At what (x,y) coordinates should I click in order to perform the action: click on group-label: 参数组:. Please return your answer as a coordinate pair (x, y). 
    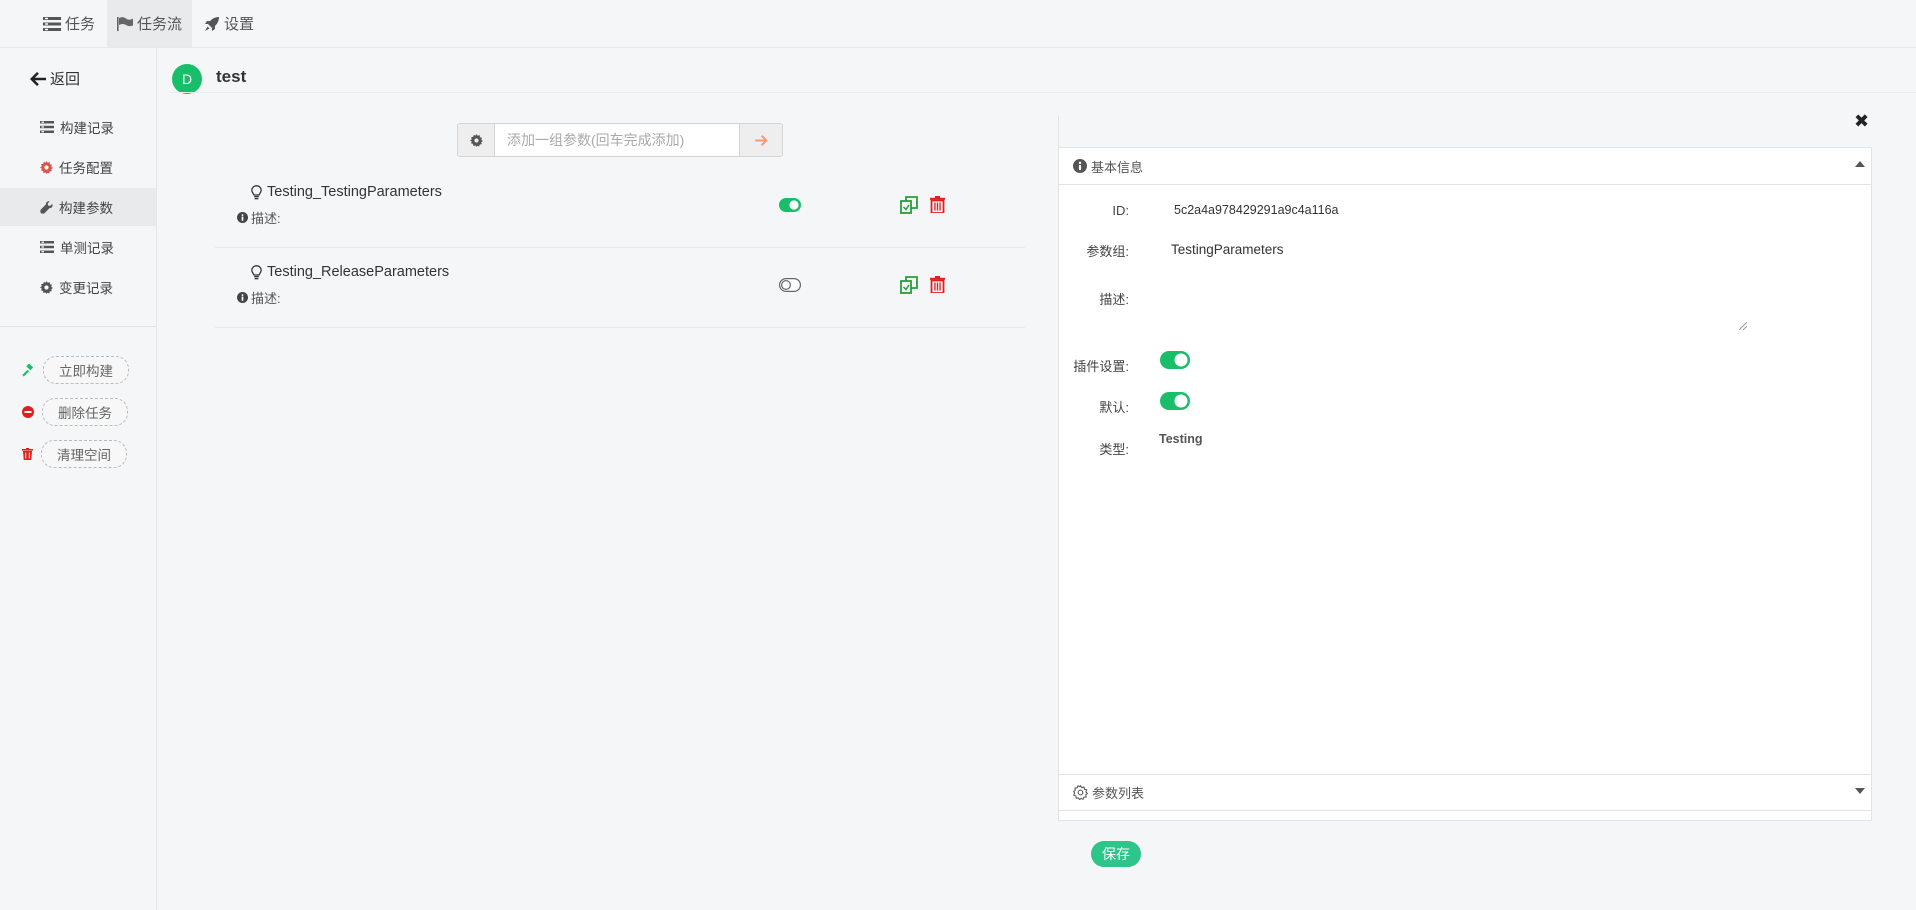
    Looking at the image, I should click on (1107, 251).